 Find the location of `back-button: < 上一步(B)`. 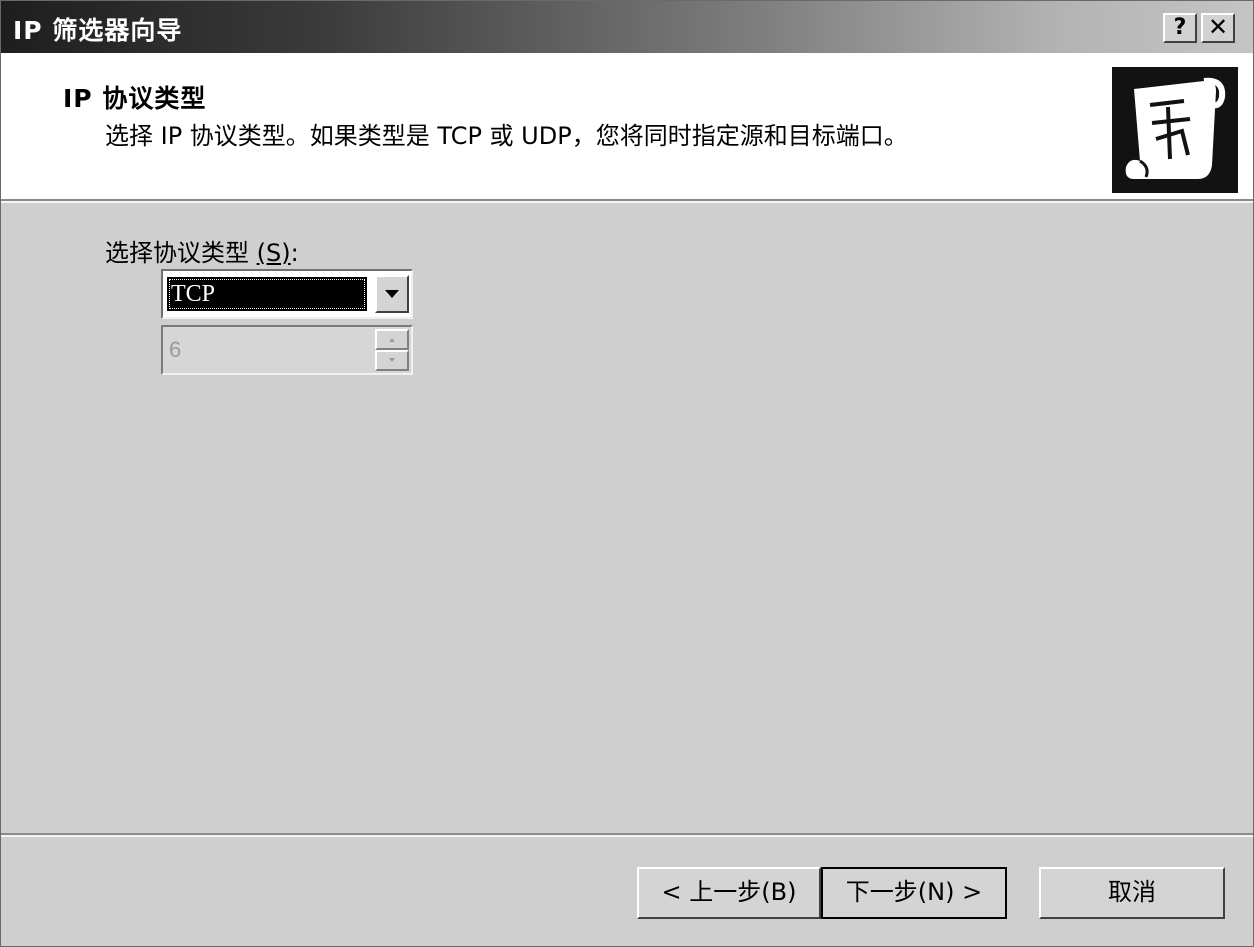

back-button: < 上一步(B) is located at coordinates (729, 893).